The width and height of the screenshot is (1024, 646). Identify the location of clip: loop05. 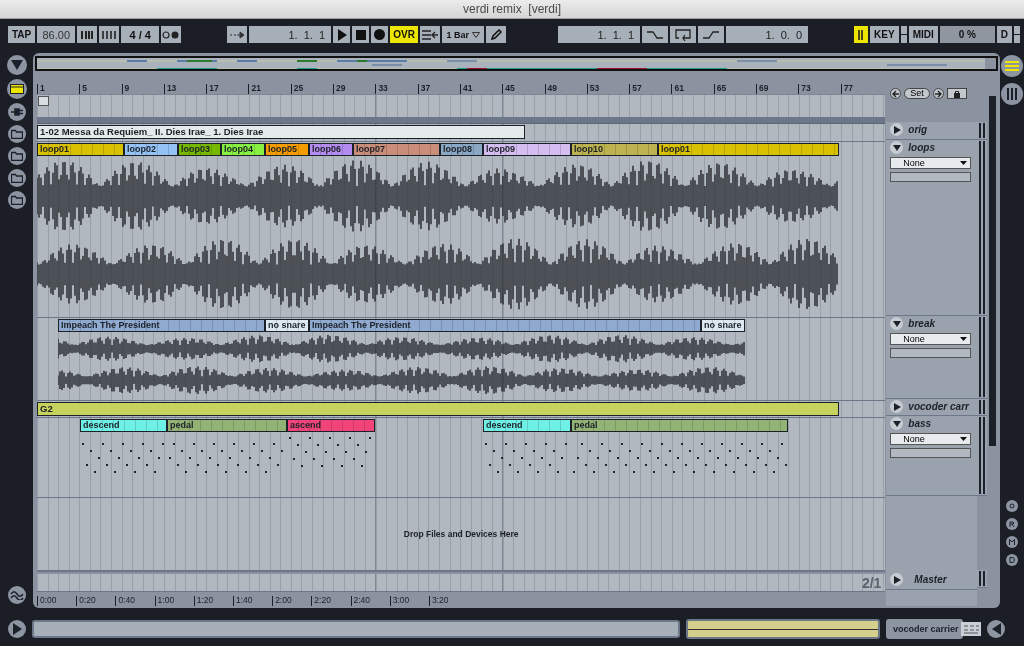
(287, 149).